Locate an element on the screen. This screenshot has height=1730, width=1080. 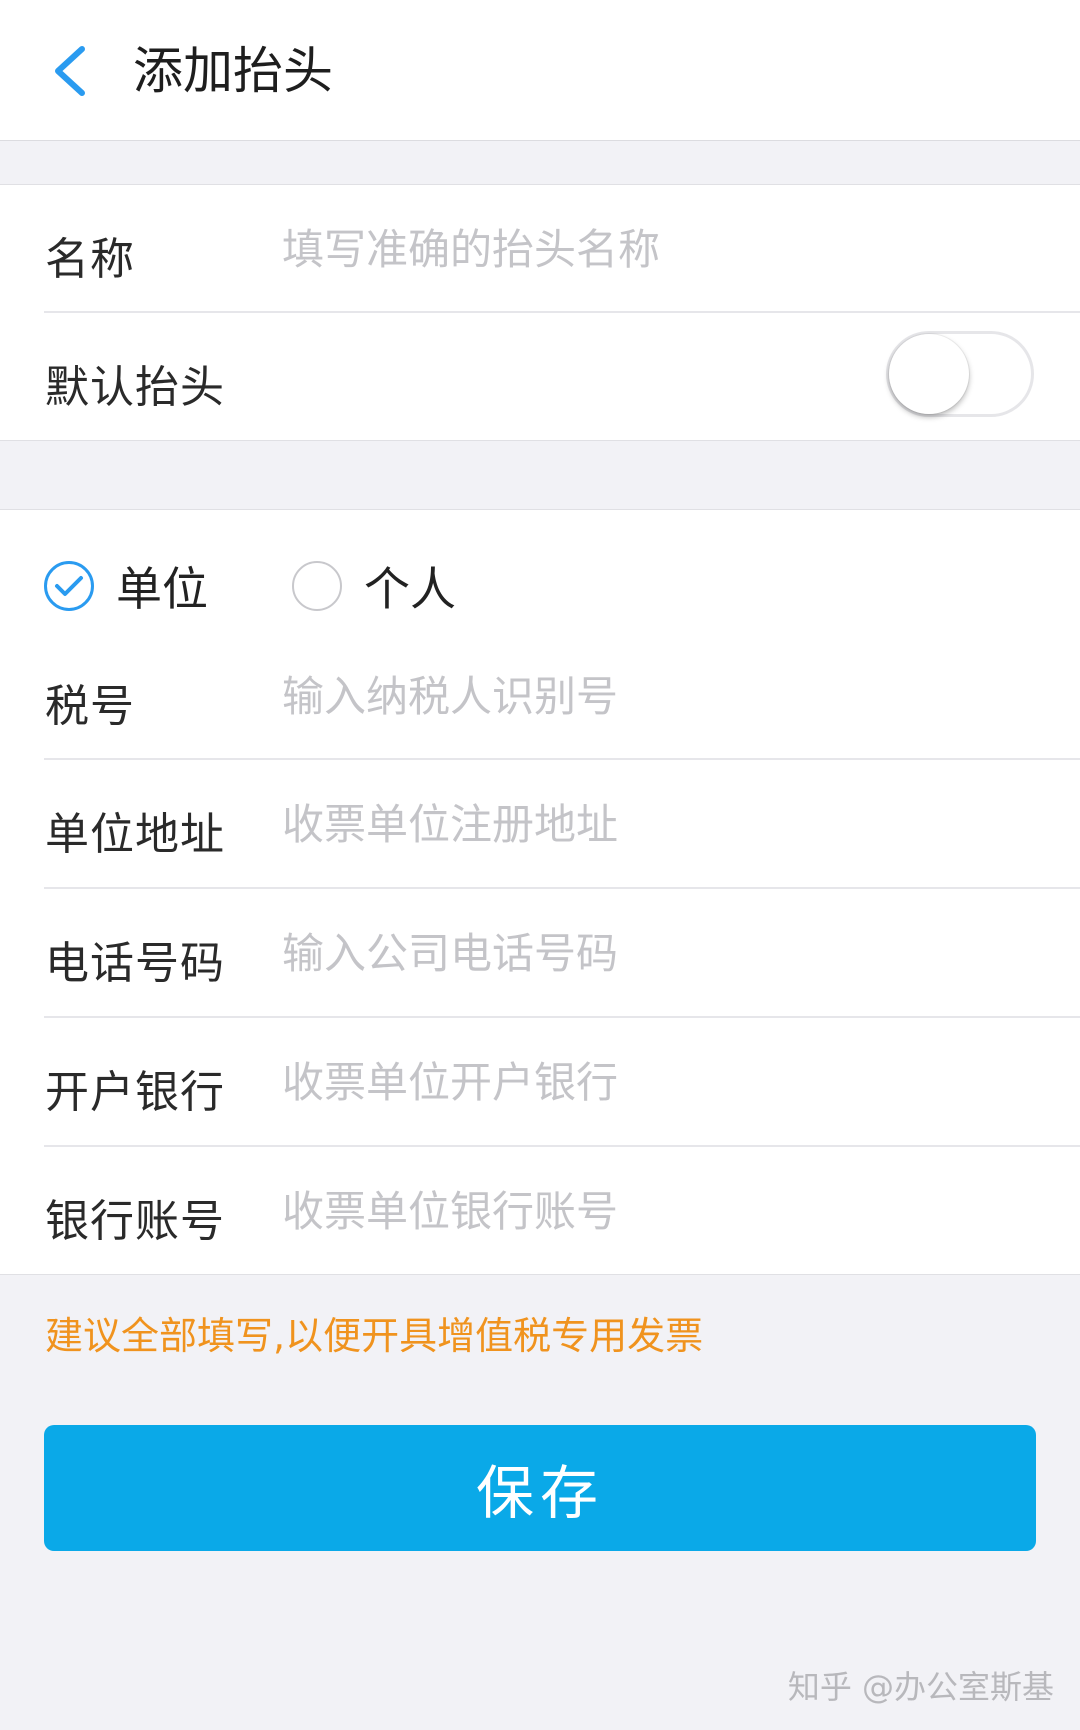
radio-company: 单位 is located at coordinates (126, 586).